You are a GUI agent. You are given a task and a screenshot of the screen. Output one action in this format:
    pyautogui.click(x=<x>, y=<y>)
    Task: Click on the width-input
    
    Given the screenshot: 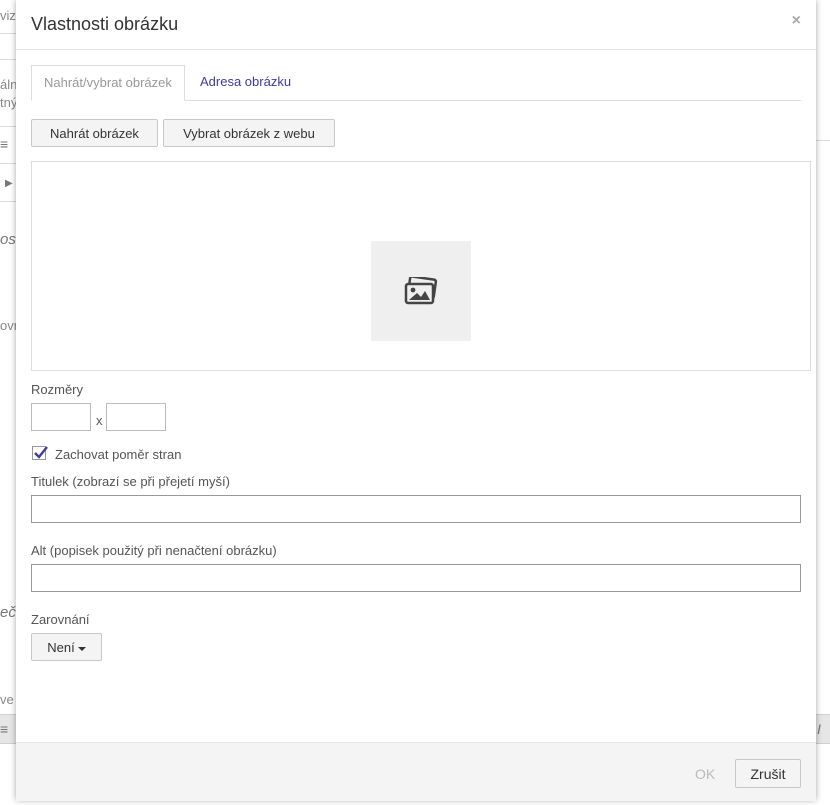 What is the action you would take?
    pyautogui.click(x=61, y=417)
    